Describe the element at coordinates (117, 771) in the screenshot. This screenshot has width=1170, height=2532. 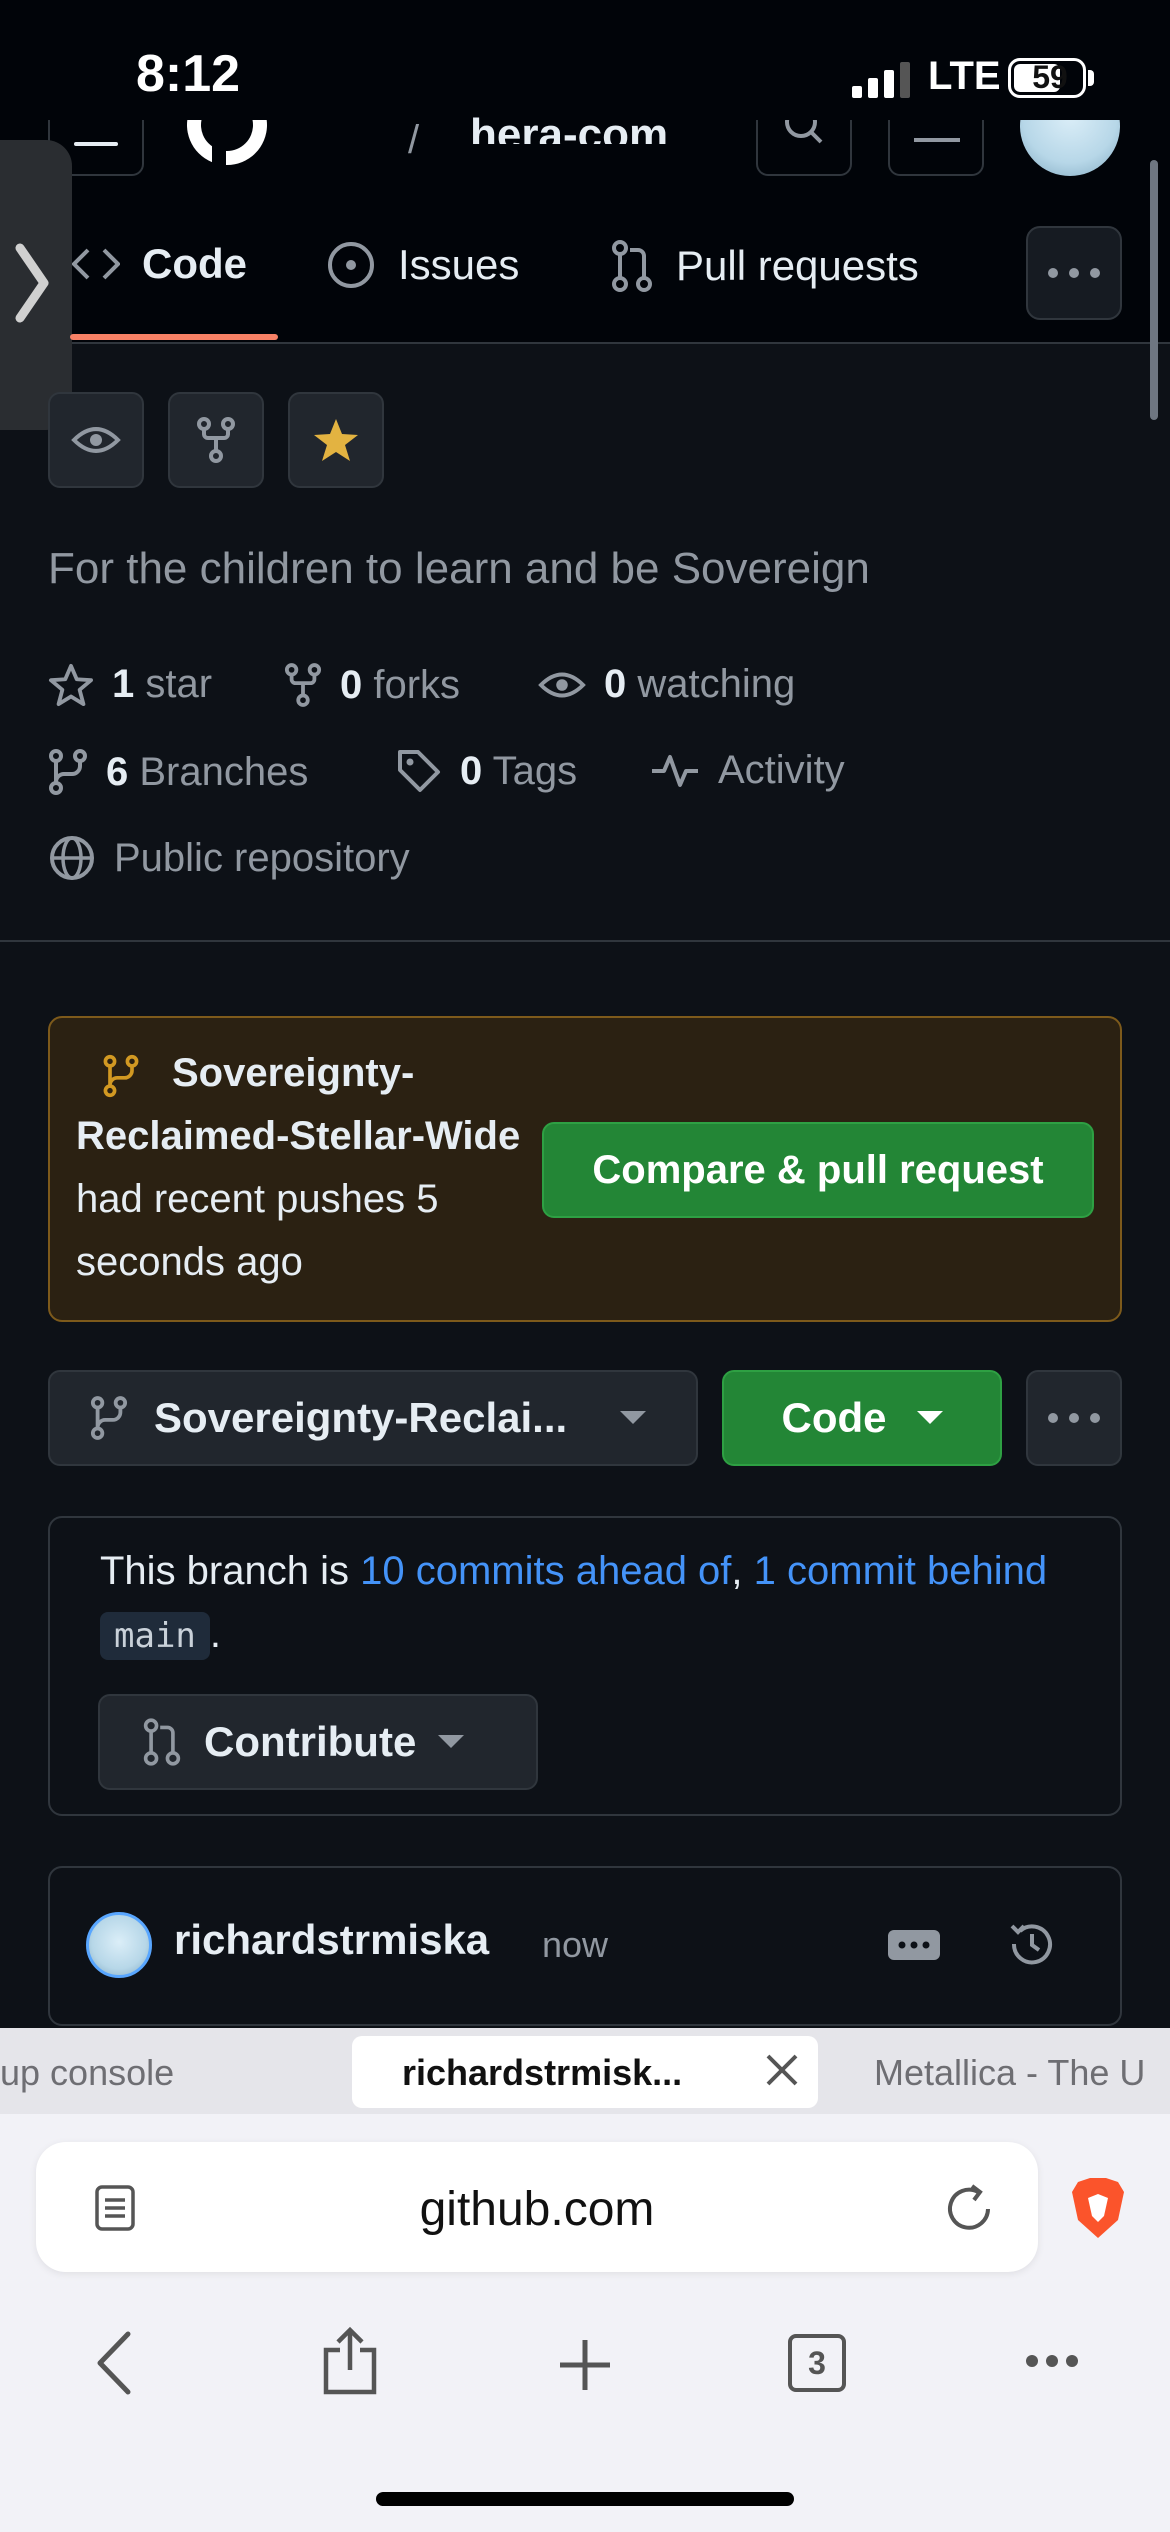
I see `branches-count: 6` at that location.